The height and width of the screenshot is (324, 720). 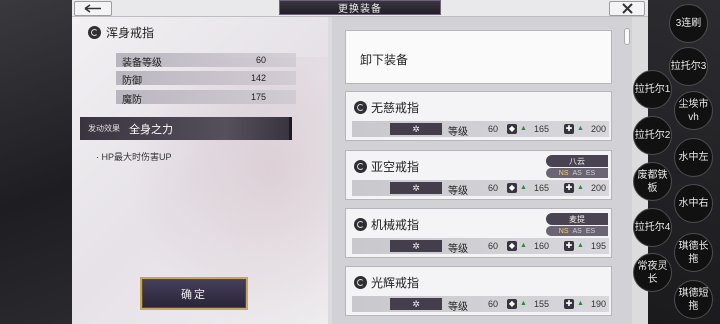 I want to click on stat-label: 魔防, so click(x=132, y=100).